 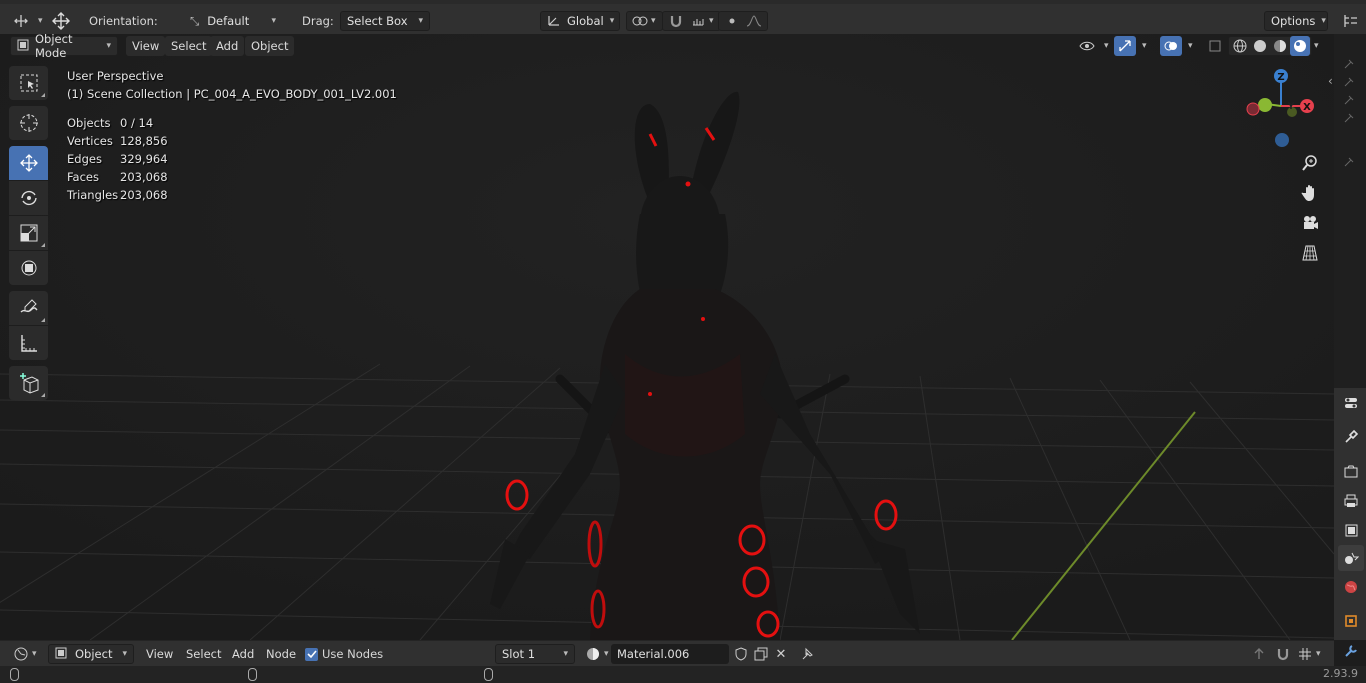 I want to click on rotate-tool, so click(x=28, y=198).